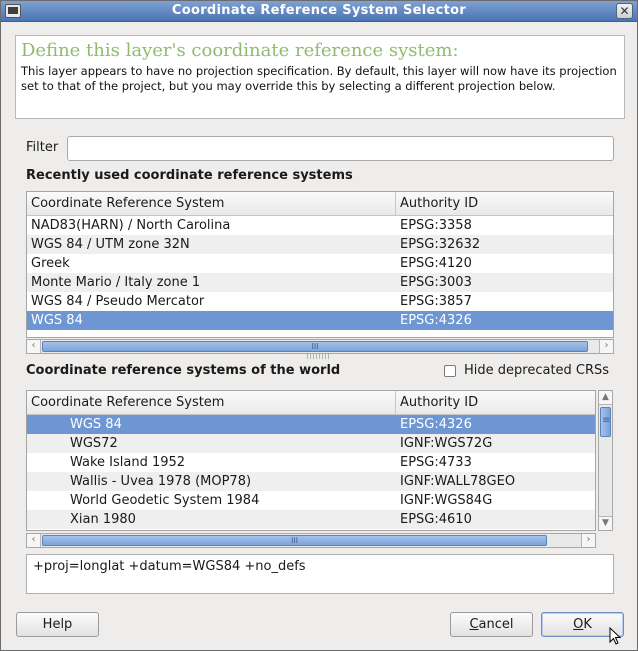 The image size is (638, 651). I want to click on crs-name-cell: Monte Mario / Italy zone 1, so click(116, 282).